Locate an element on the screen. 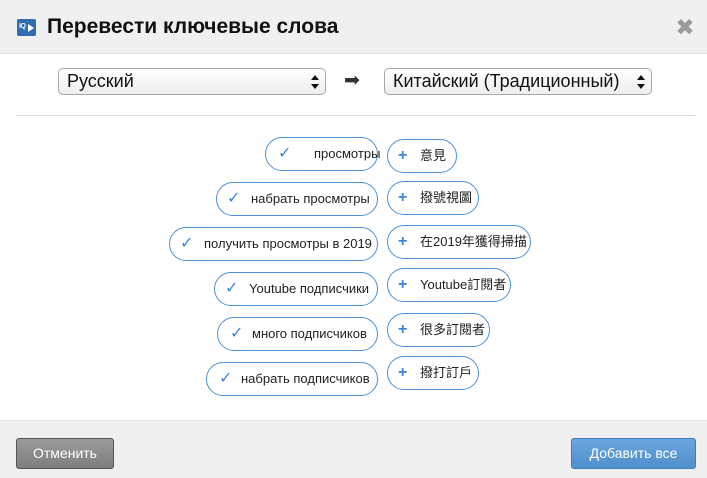 Image resolution: width=707 pixels, height=478 pixels. translation-chip: + 很多訂閱者 is located at coordinates (438, 330).